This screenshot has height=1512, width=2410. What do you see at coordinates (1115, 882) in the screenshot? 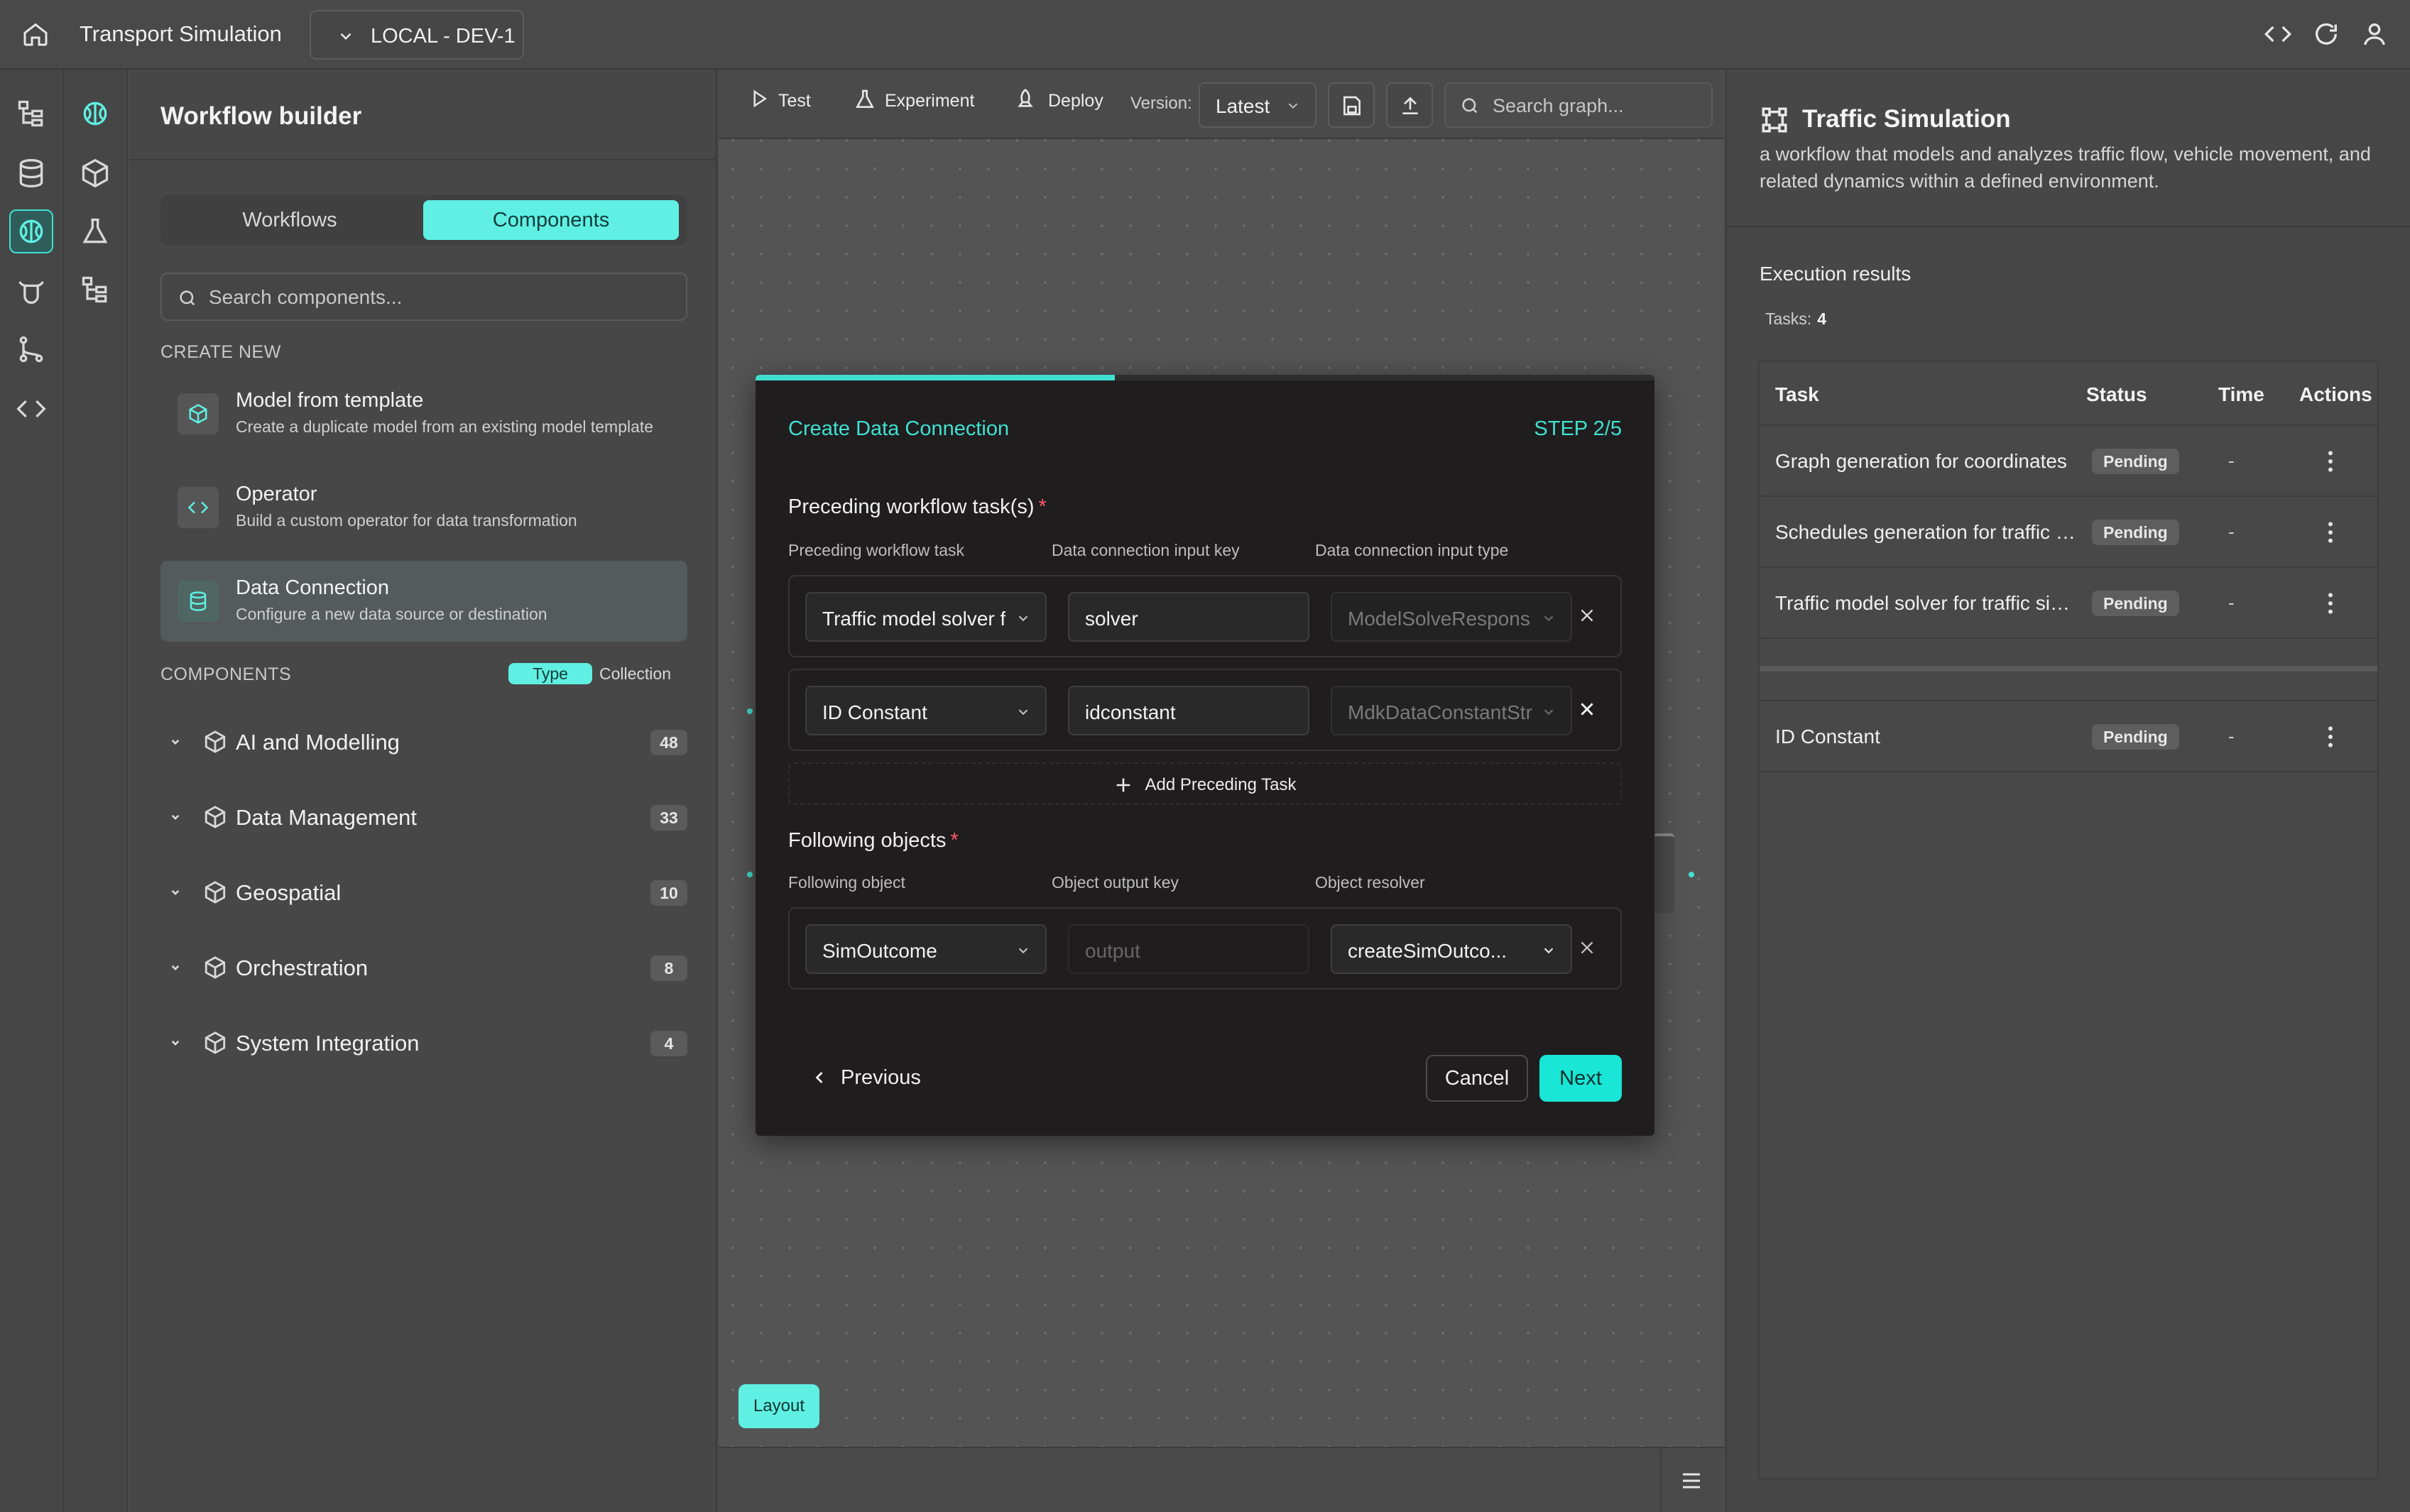
I see `col-output-key: Object output key` at bounding box center [1115, 882].